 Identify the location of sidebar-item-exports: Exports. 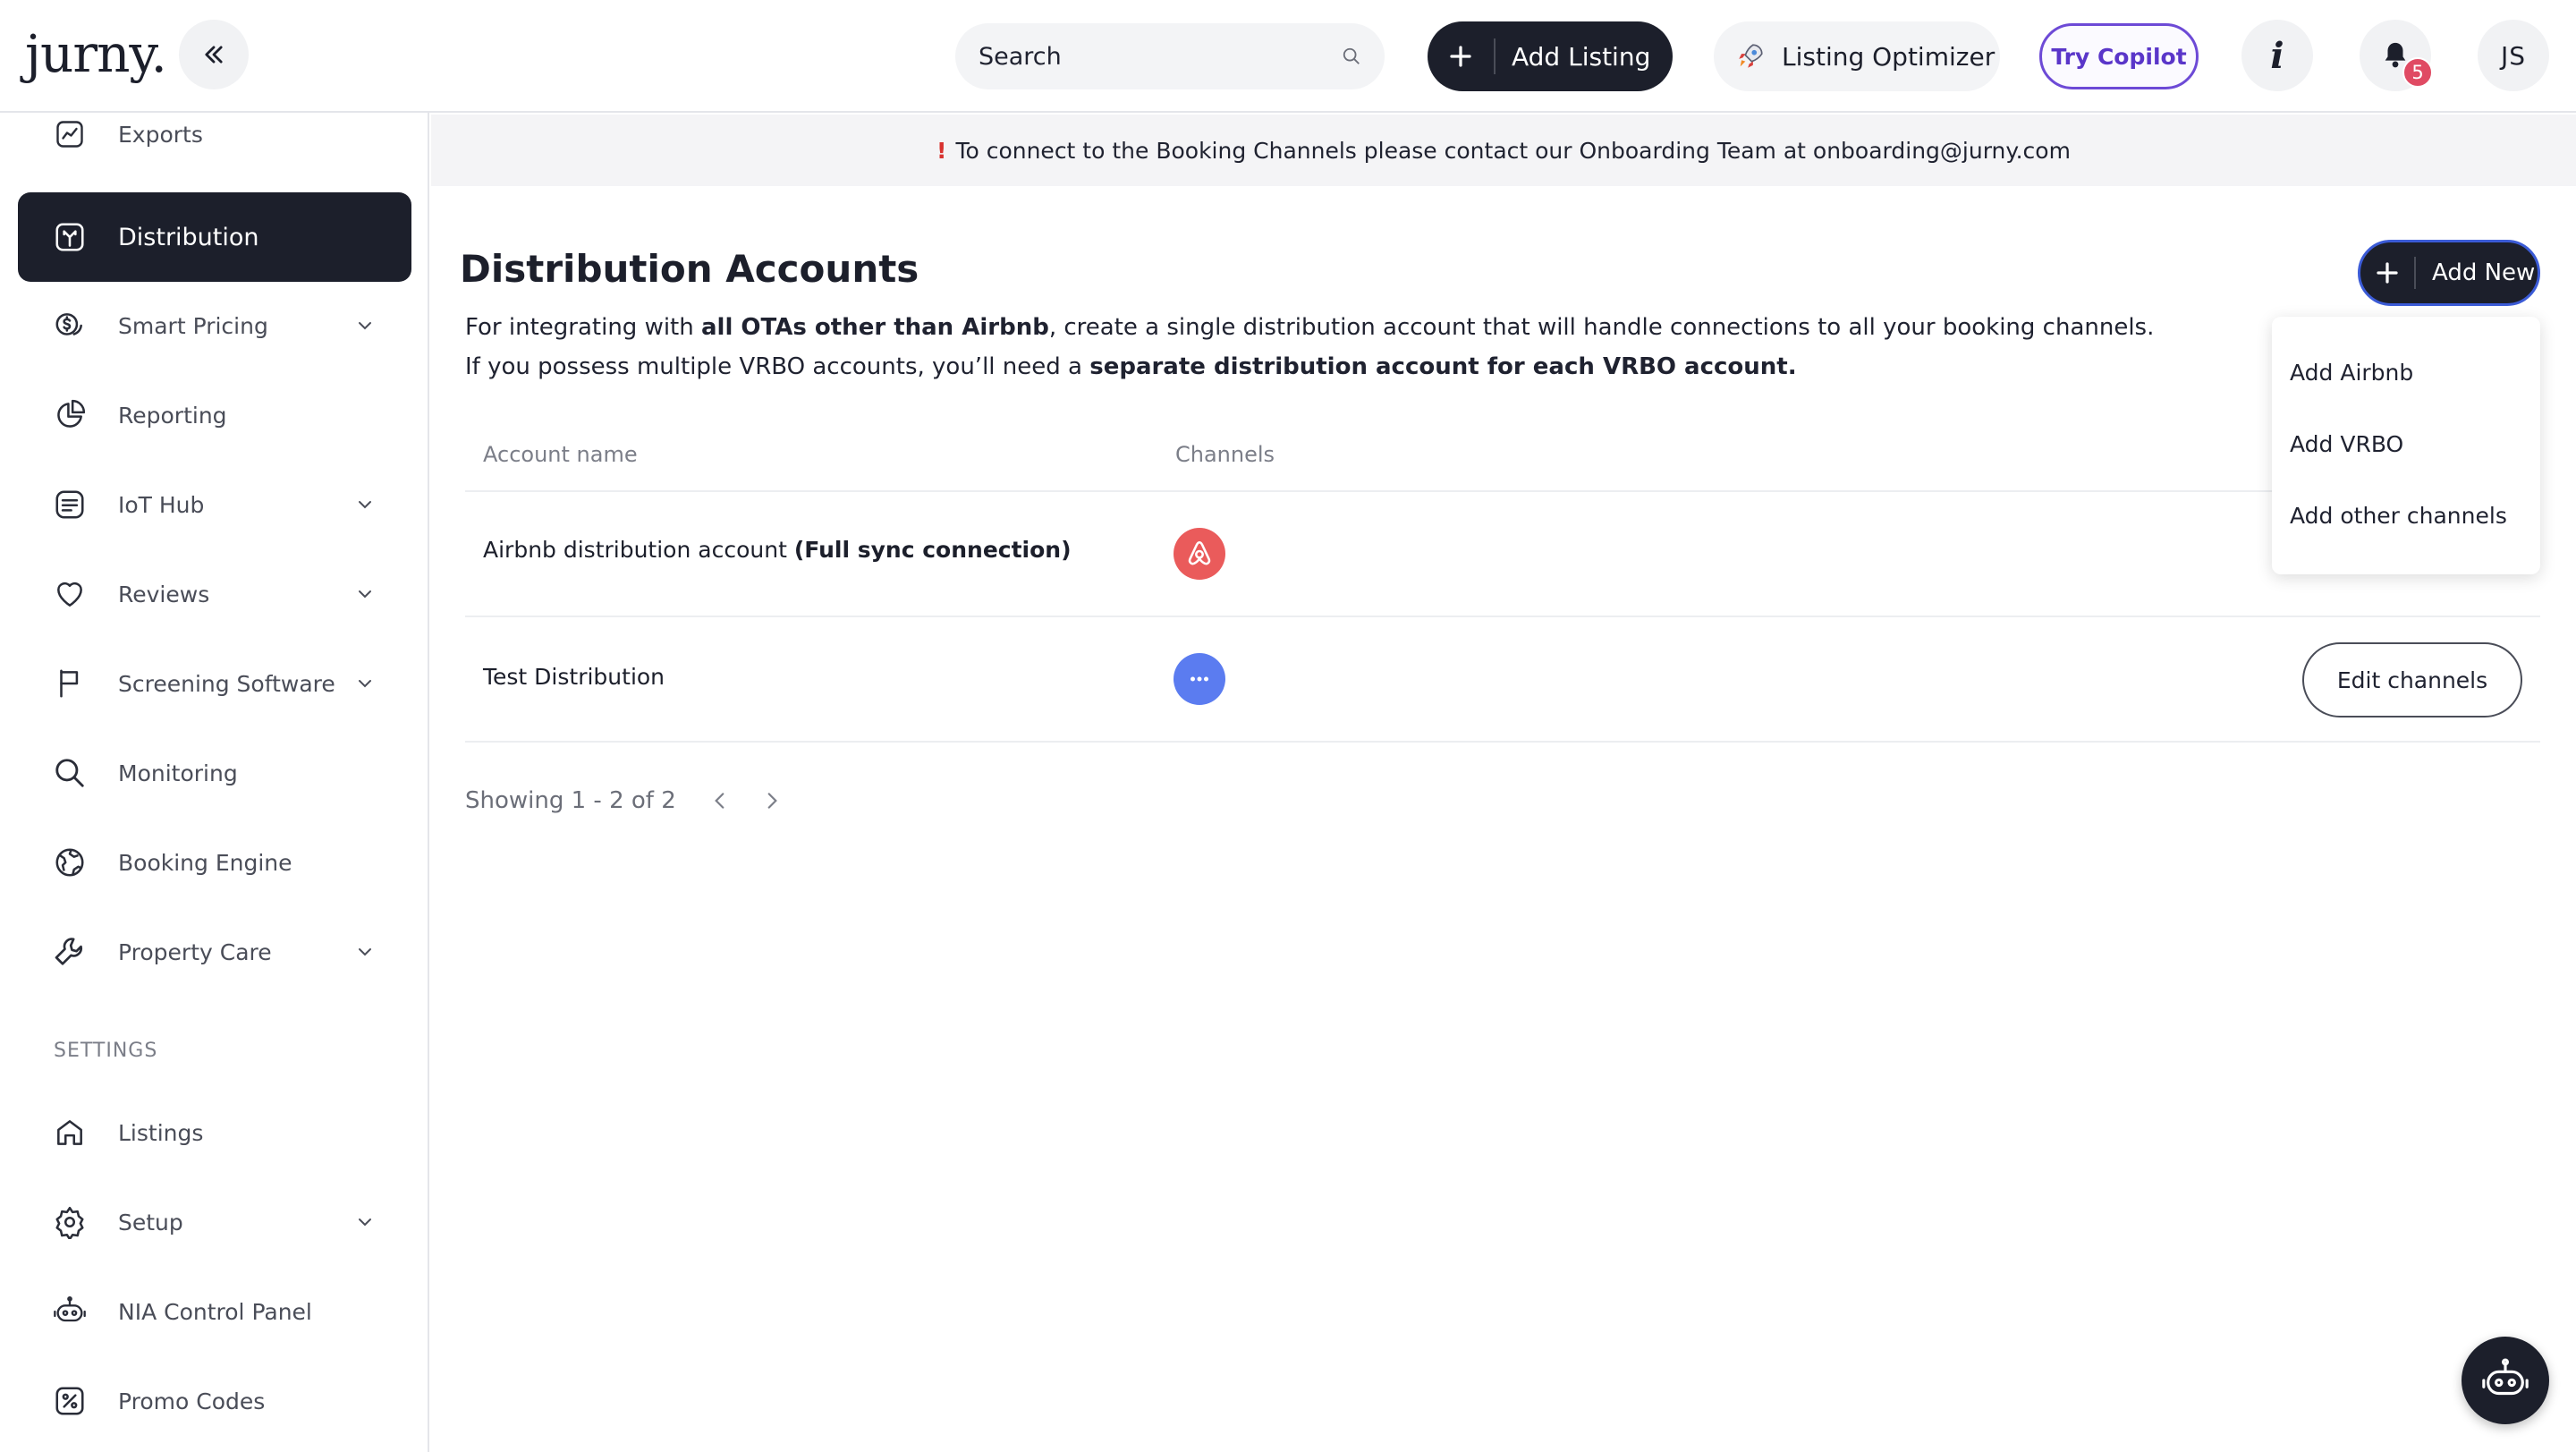
(214, 134).